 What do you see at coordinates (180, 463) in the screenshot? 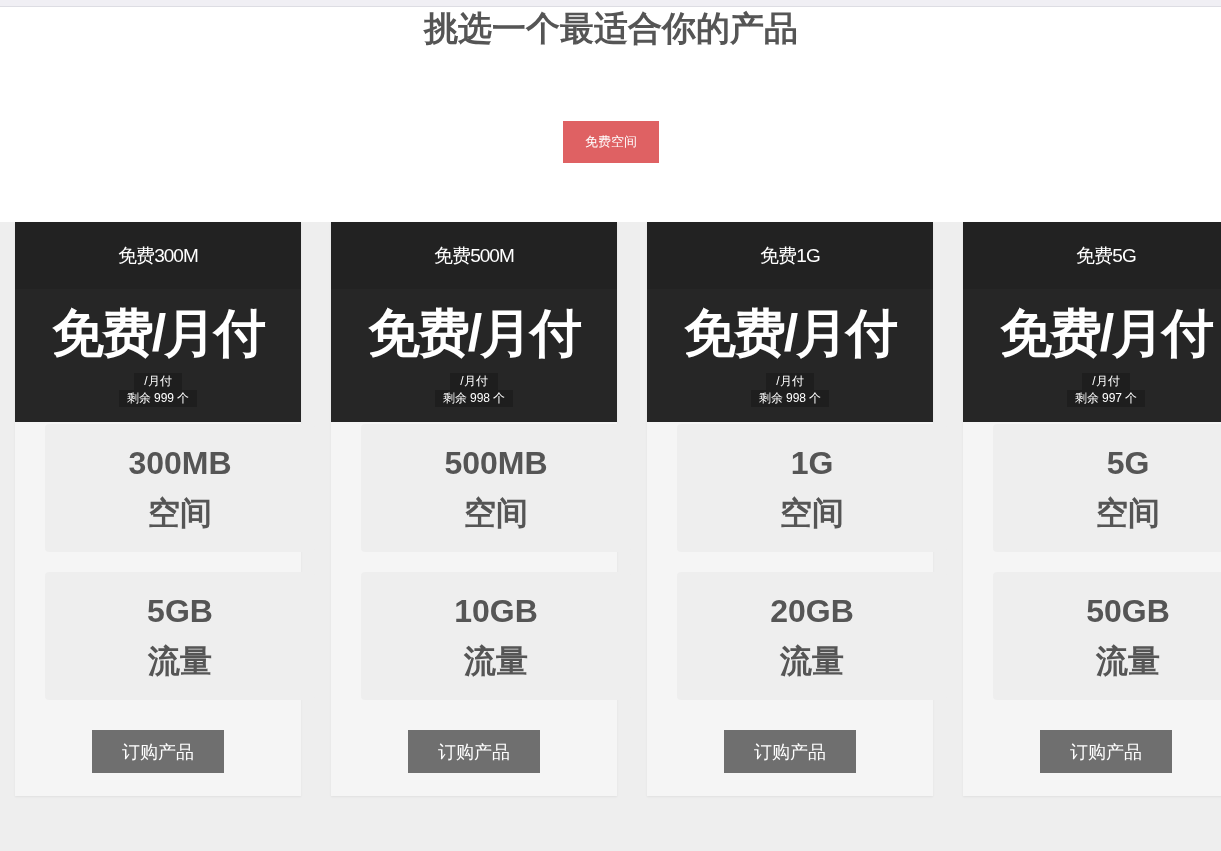
I see `feature-value: 300MB` at bounding box center [180, 463].